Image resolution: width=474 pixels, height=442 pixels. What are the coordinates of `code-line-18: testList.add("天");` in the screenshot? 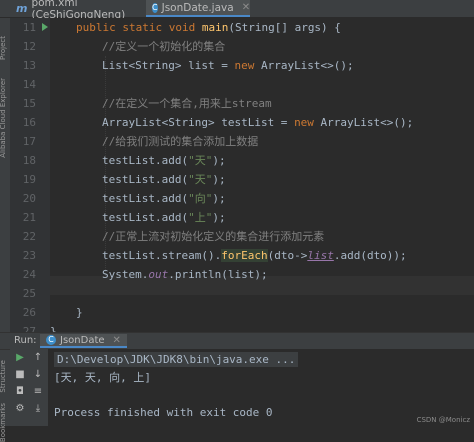 It's located at (164, 160).